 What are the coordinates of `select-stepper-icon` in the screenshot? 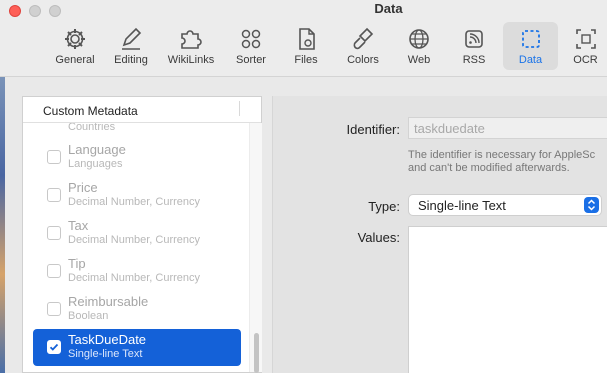 It's located at (591, 205).